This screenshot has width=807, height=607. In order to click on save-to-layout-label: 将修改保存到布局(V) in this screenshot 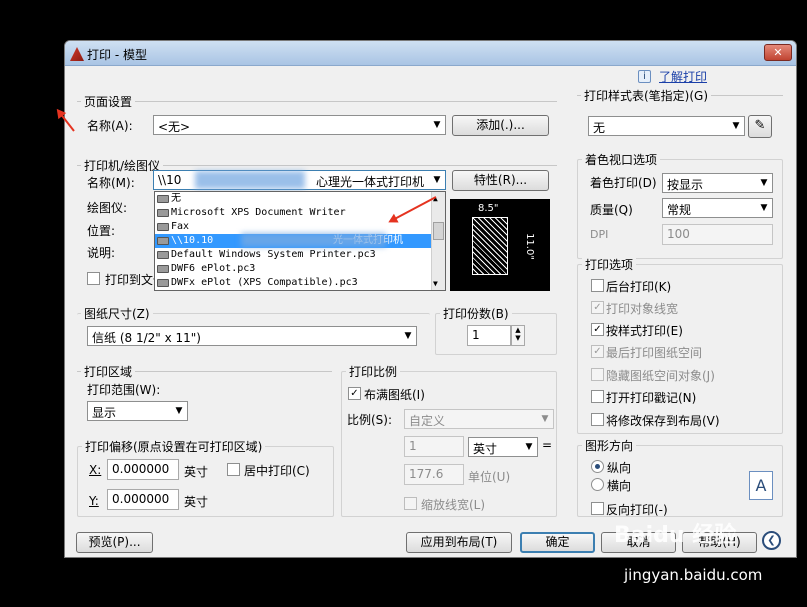, I will do `click(663, 421)`.